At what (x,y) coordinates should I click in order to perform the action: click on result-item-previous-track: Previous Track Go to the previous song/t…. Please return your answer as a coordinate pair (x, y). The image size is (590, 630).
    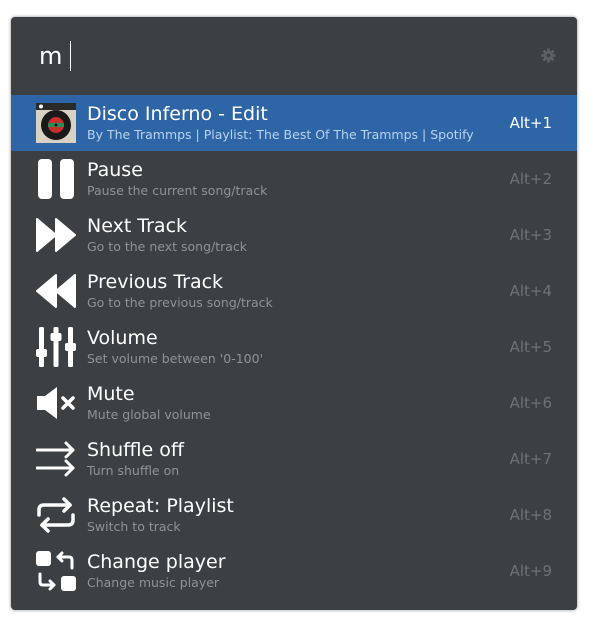
    Looking at the image, I should click on (294, 291).